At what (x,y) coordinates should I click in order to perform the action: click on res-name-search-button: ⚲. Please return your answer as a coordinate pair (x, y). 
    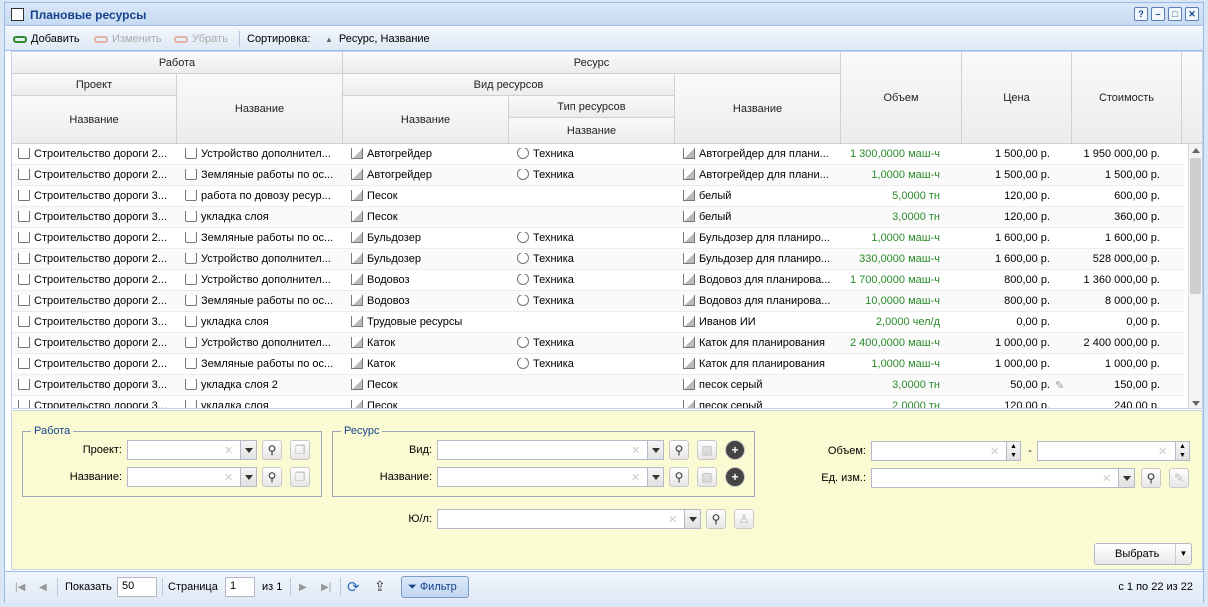
    Looking at the image, I should click on (679, 477).